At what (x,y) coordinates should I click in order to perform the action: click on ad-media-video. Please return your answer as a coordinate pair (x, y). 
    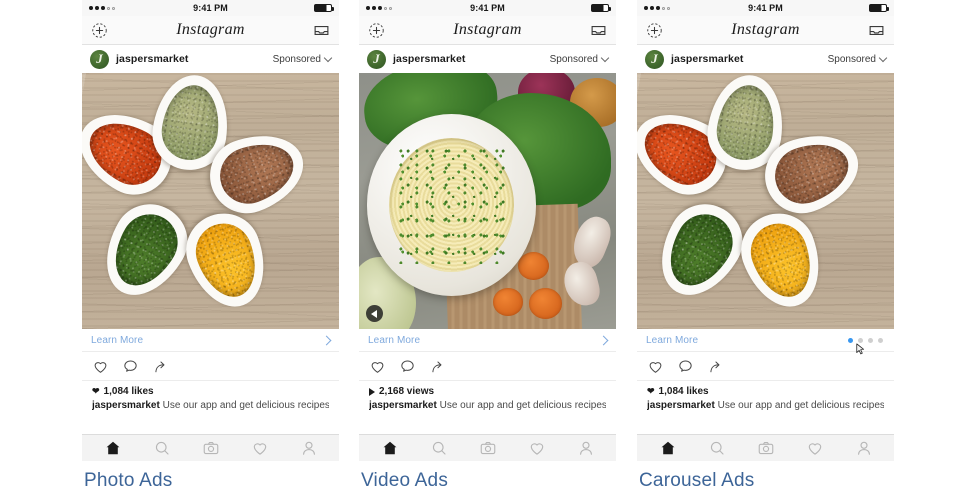
    Looking at the image, I should click on (487, 201).